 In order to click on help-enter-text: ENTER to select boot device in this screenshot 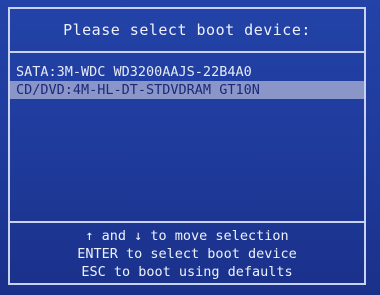, I will do `click(187, 254)`.